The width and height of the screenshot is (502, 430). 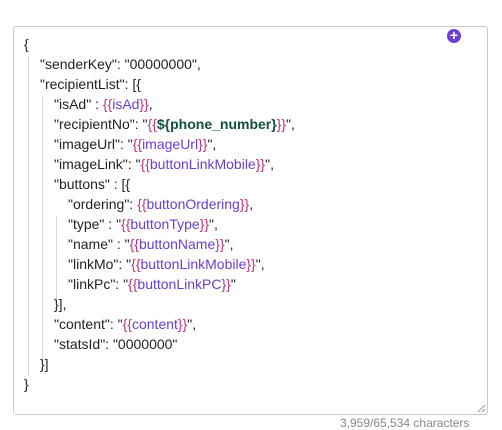 What do you see at coordinates (216, 124) in the screenshot?
I see `template-variable: ${phone_number}` at bounding box center [216, 124].